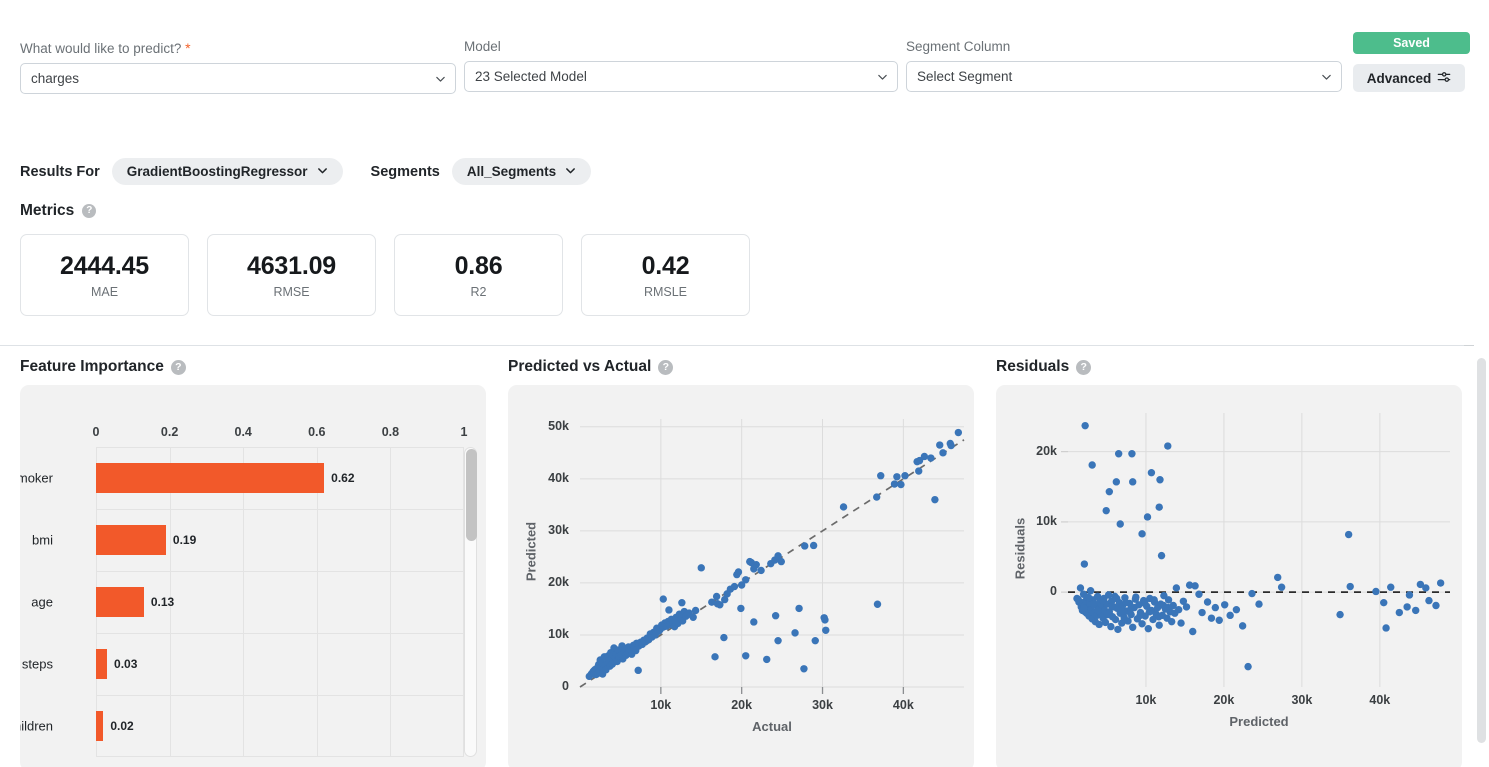 This screenshot has width=1489, height=767. What do you see at coordinates (1046, 450) in the screenshot?
I see `y-axis-tick-label: 20k` at bounding box center [1046, 450].